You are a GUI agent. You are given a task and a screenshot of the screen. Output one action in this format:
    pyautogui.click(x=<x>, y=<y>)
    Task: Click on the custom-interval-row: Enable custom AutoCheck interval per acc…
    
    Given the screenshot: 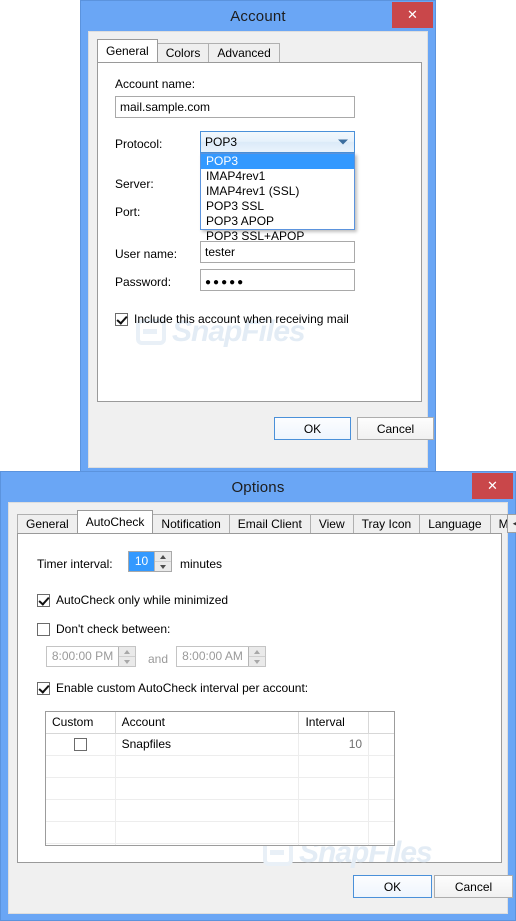 What is the action you would take?
    pyautogui.click(x=172, y=688)
    